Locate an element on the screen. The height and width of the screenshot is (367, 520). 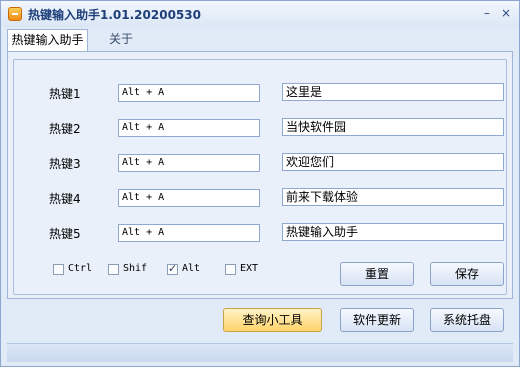
hotkey-key-input-1: Alt + A is located at coordinates (189, 93).